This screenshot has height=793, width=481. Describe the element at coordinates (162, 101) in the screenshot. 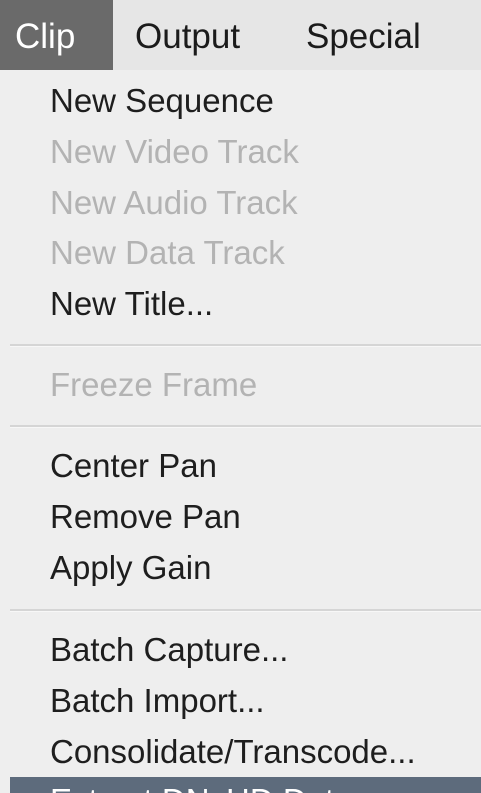

I see `menu-item-new-sequence: New Sequence` at that location.